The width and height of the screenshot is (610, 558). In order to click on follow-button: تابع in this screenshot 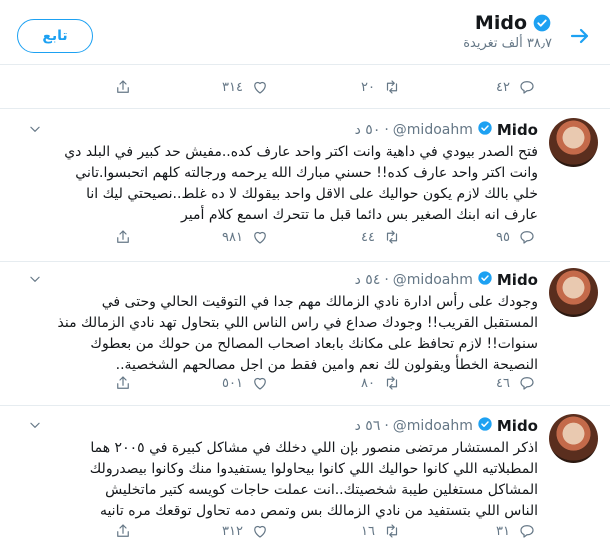, I will do `click(55, 36)`.